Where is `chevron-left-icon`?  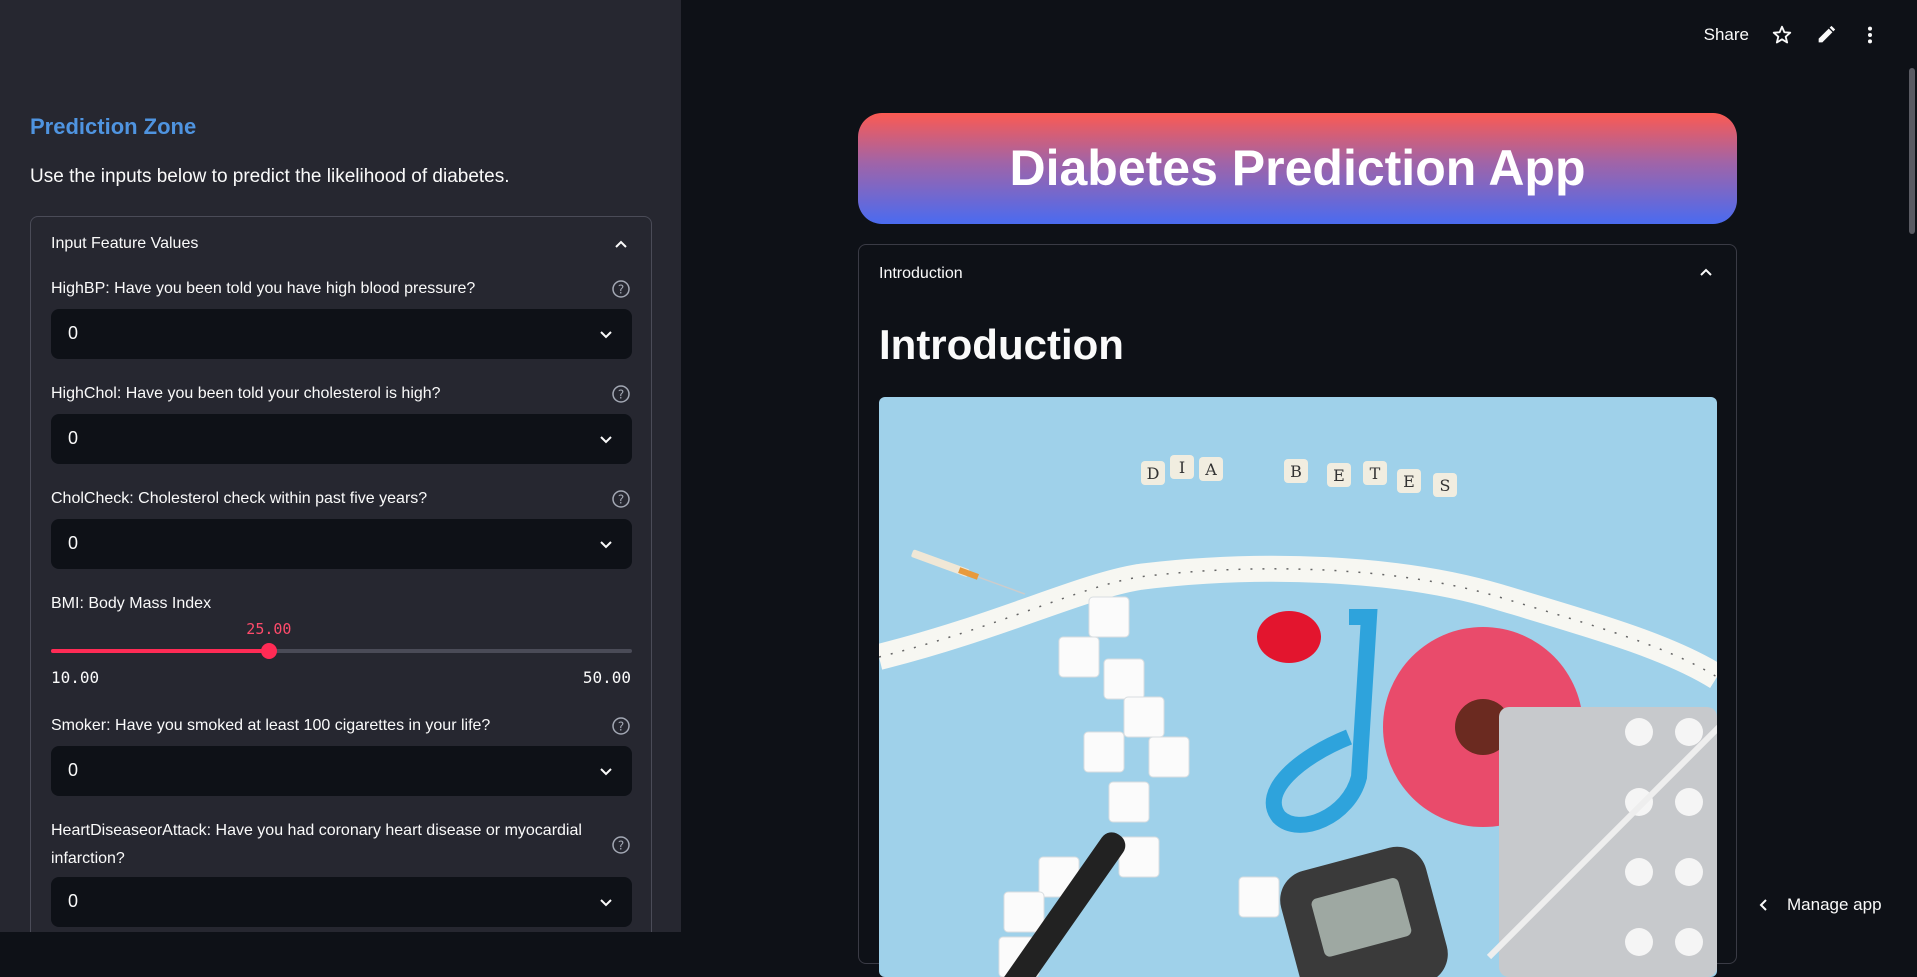
chevron-left-icon is located at coordinates (1764, 905).